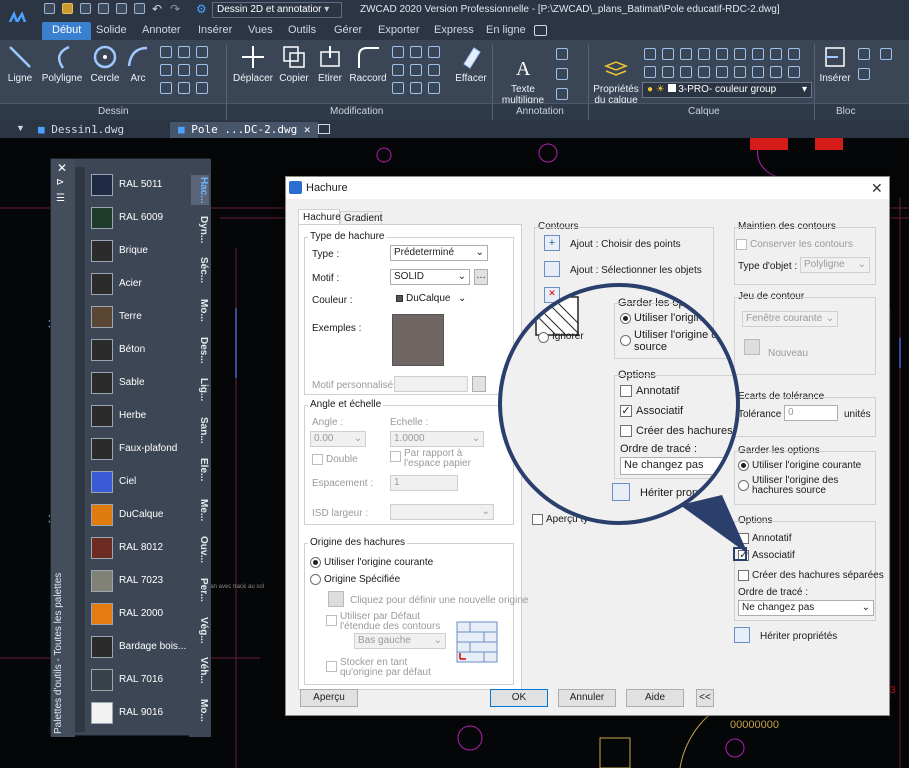 This screenshot has height=768, width=909. I want to click on ok-button: OK, so click(519, 698).